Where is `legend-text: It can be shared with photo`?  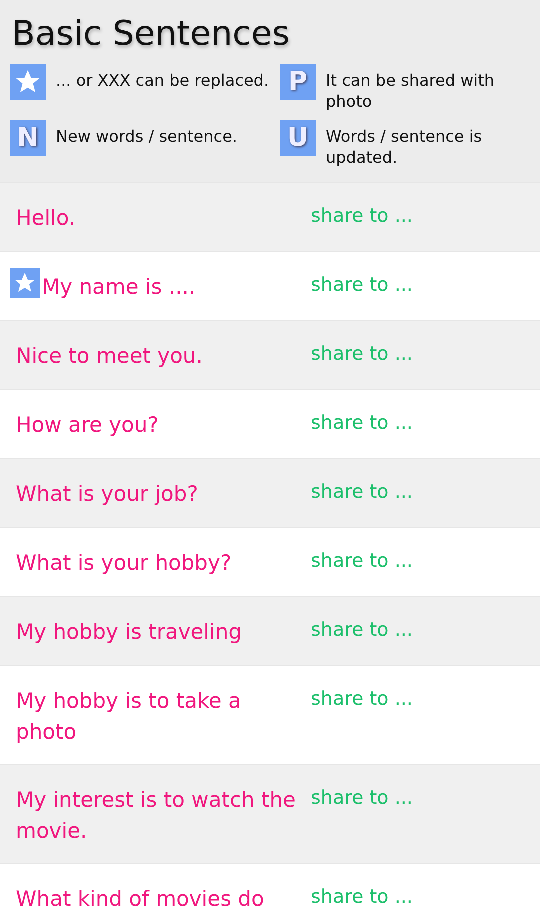 legend-text: It can be shared with photo is located at coordinates (411, 91).